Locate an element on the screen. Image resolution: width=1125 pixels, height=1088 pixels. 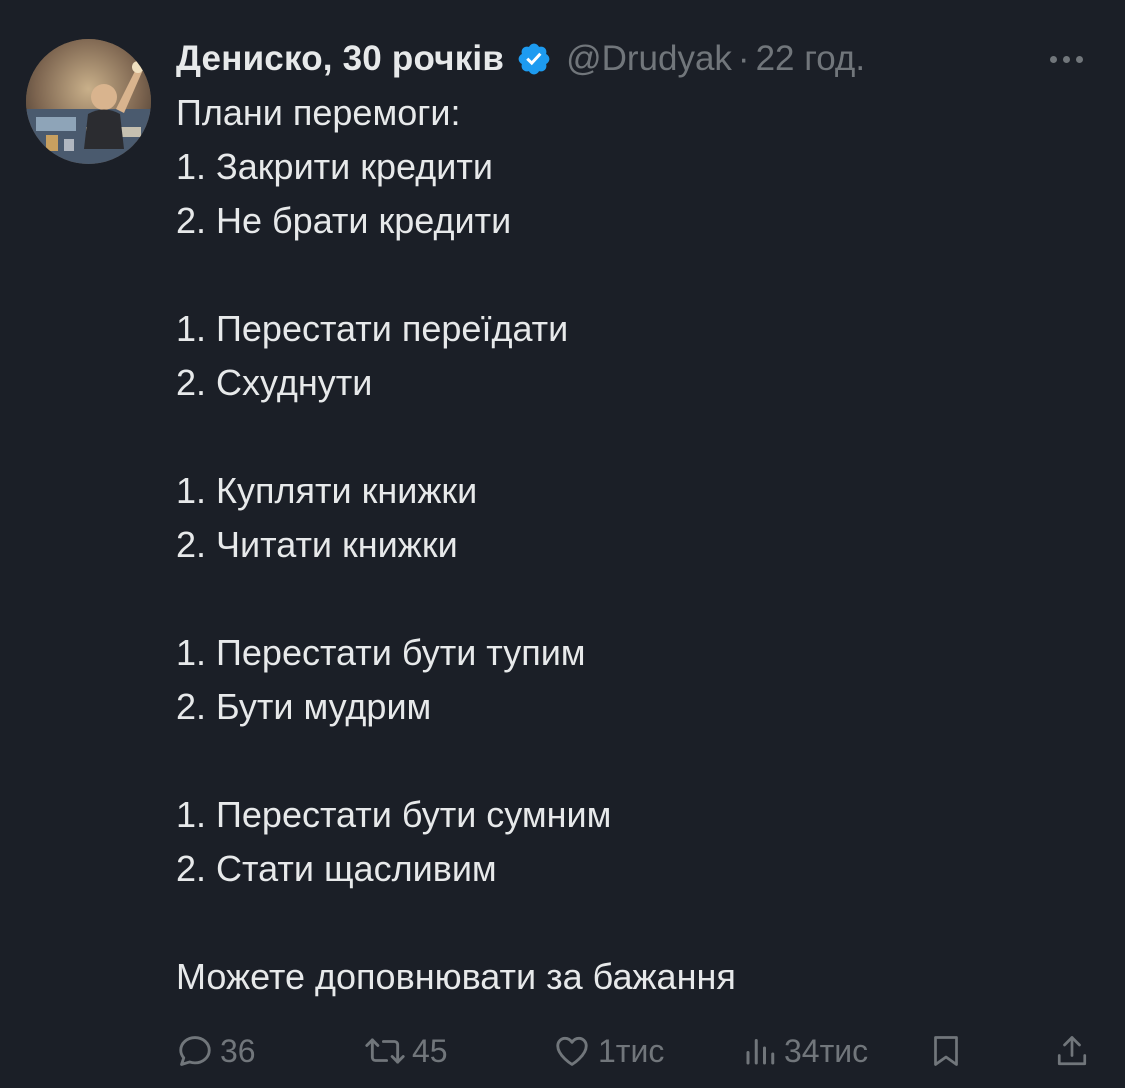
bookmark-button is located at coordinates (949, 1051).